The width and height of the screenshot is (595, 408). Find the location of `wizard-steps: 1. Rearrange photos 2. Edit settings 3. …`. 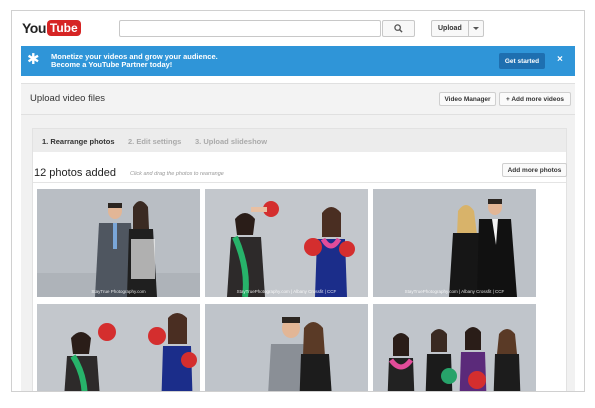

wizard-steps: 1. Rearrange photos 2. Edit settings 3. … is located at coordinates (299, 140).